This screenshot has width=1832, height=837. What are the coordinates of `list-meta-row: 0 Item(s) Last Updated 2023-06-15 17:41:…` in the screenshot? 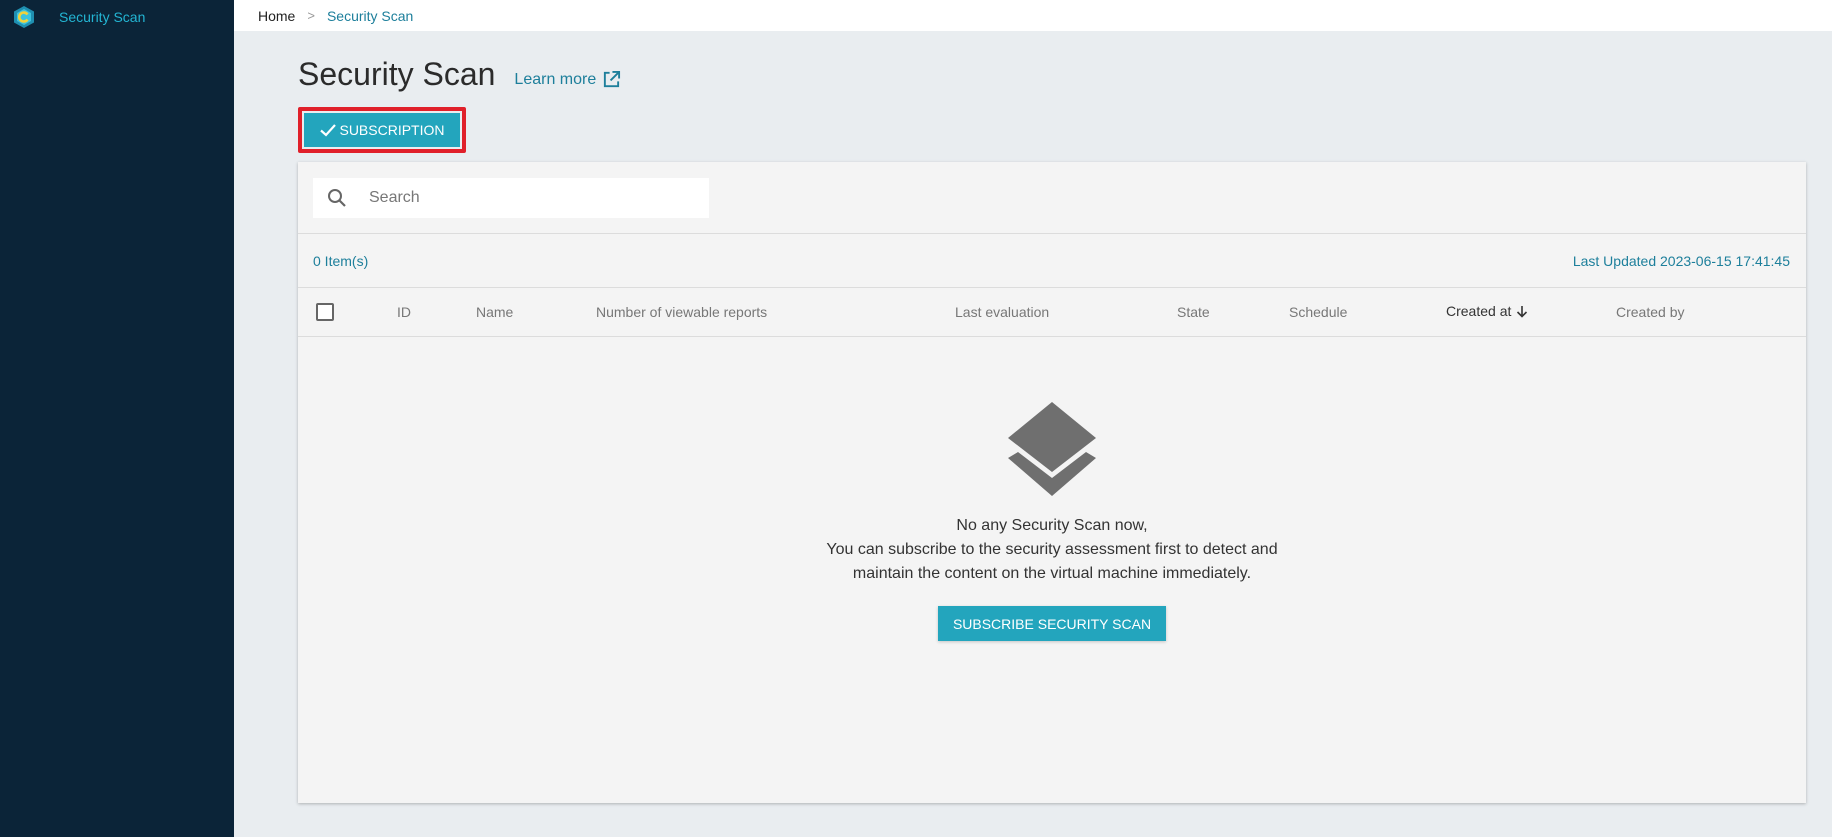 It's located at (1052, 261).